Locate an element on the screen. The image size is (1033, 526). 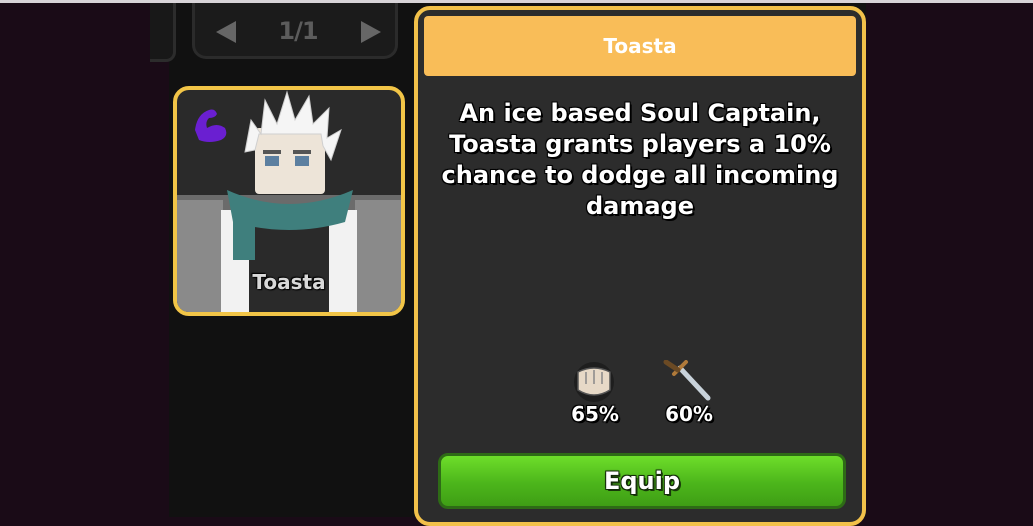
info-title: Toasta is located at coordinates (640, 46).